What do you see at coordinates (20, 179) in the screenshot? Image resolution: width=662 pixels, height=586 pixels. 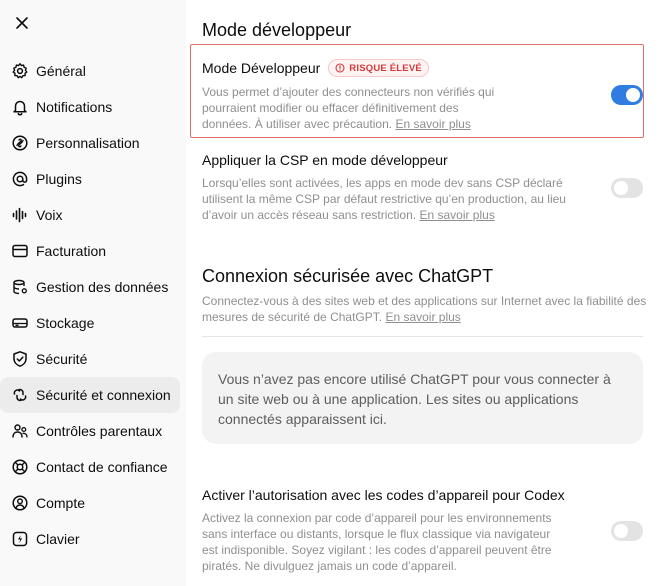 I see `at-icon` at bounding box center [20, 179].